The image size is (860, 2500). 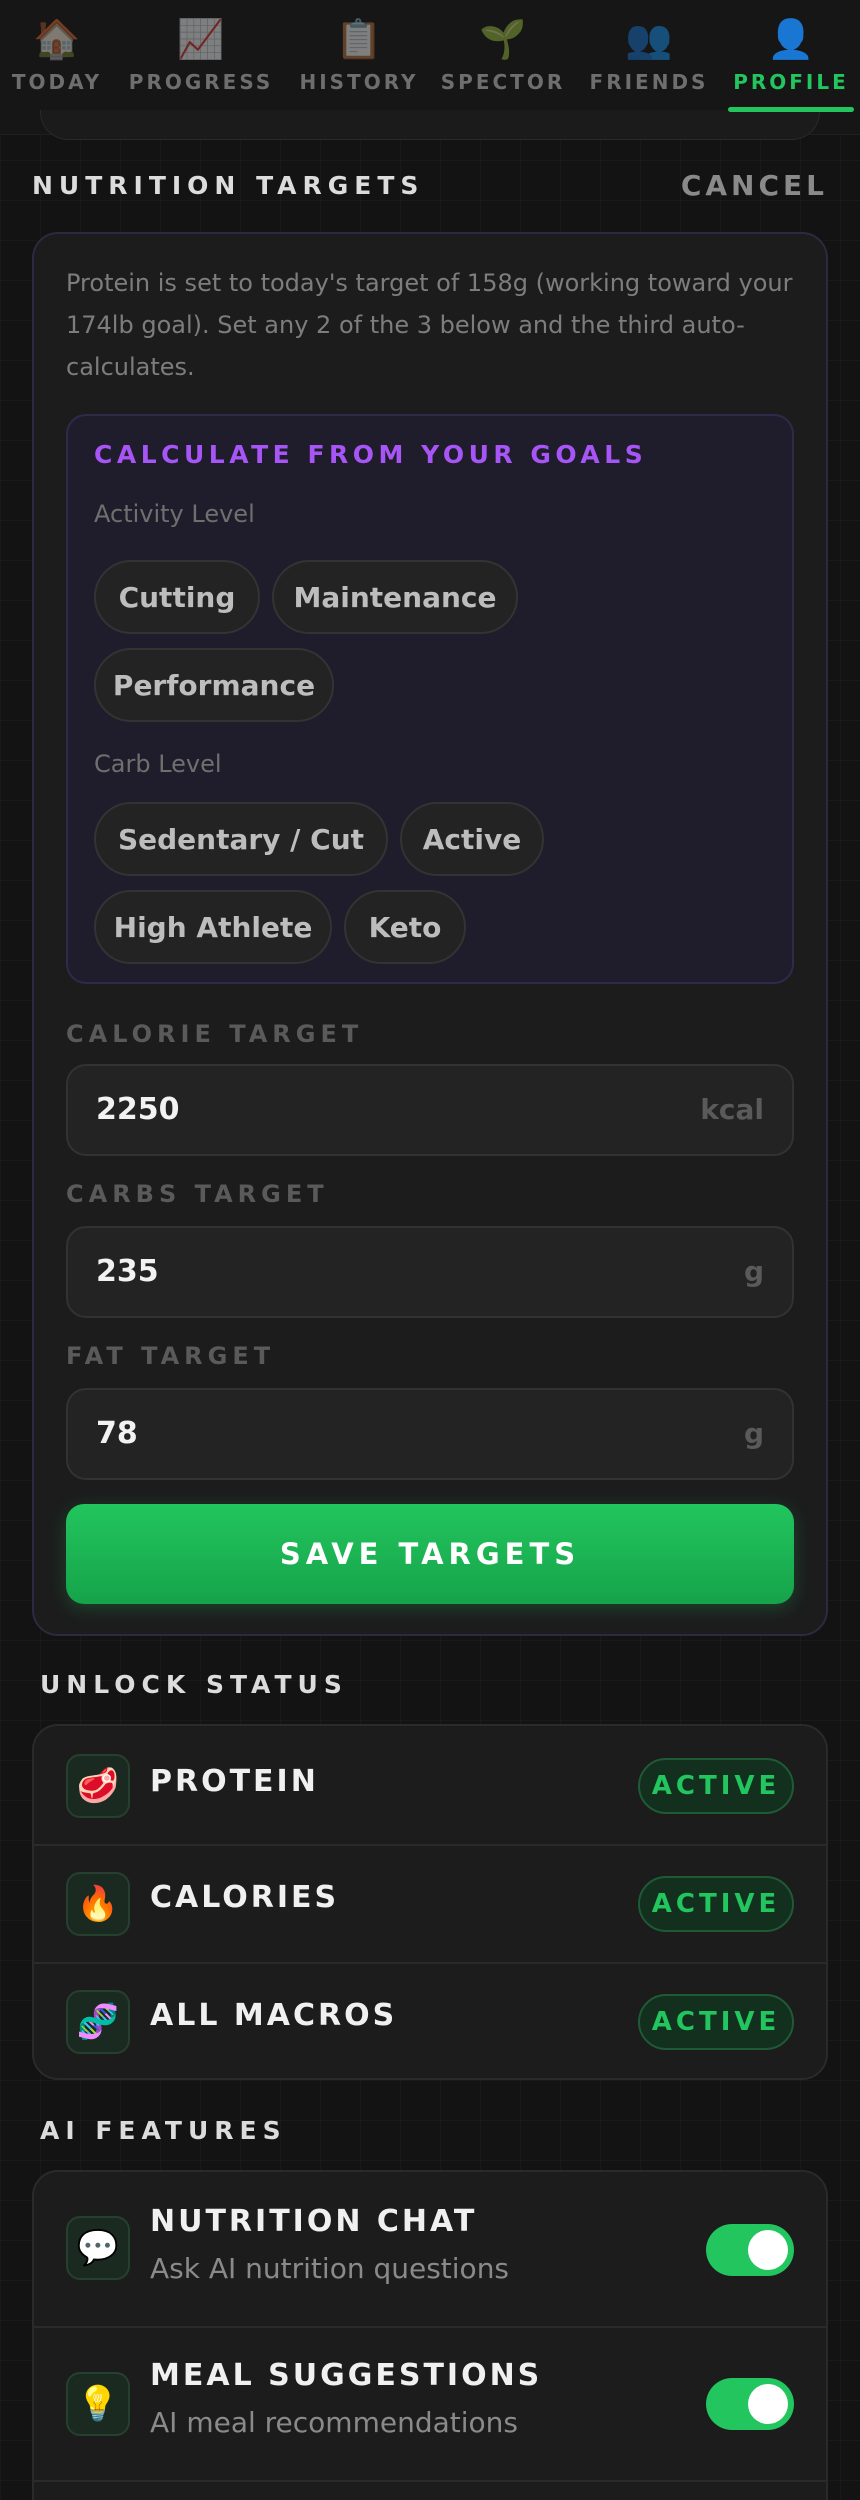 What do you see at coordinates (430, 2490) in the screenshot?
I see `ai-row-next` at bounding box center [430, 2490].